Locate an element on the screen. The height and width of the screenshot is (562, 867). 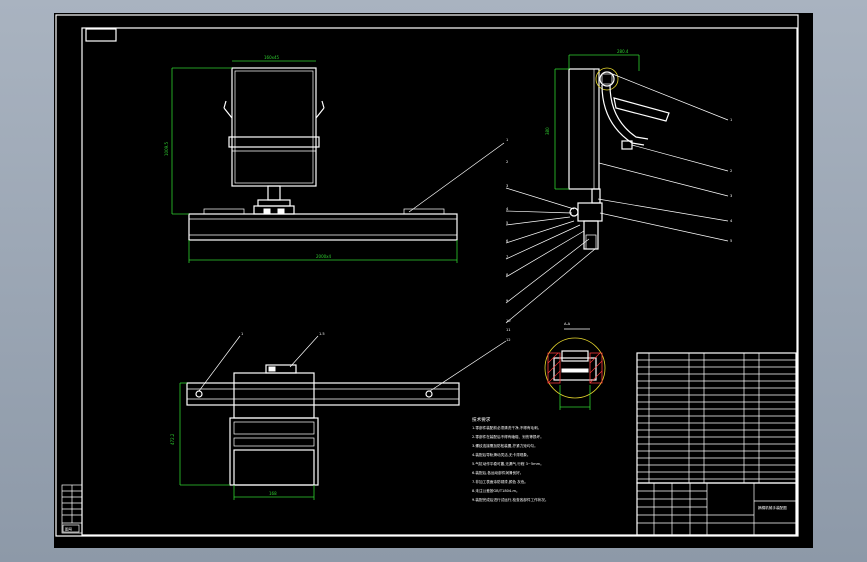
left-callout-4: 4 is located at coordinates (507, 209).